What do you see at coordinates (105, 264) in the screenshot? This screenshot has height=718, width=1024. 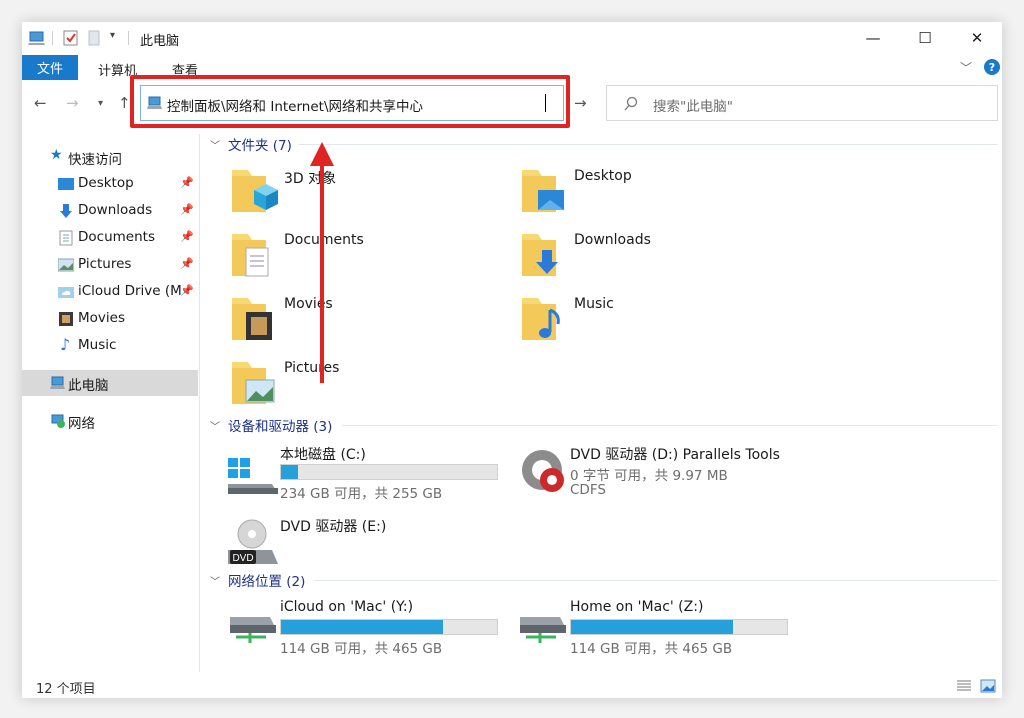 I see `sidebar-item-label: Pictures` at bounding box center [105, 264].